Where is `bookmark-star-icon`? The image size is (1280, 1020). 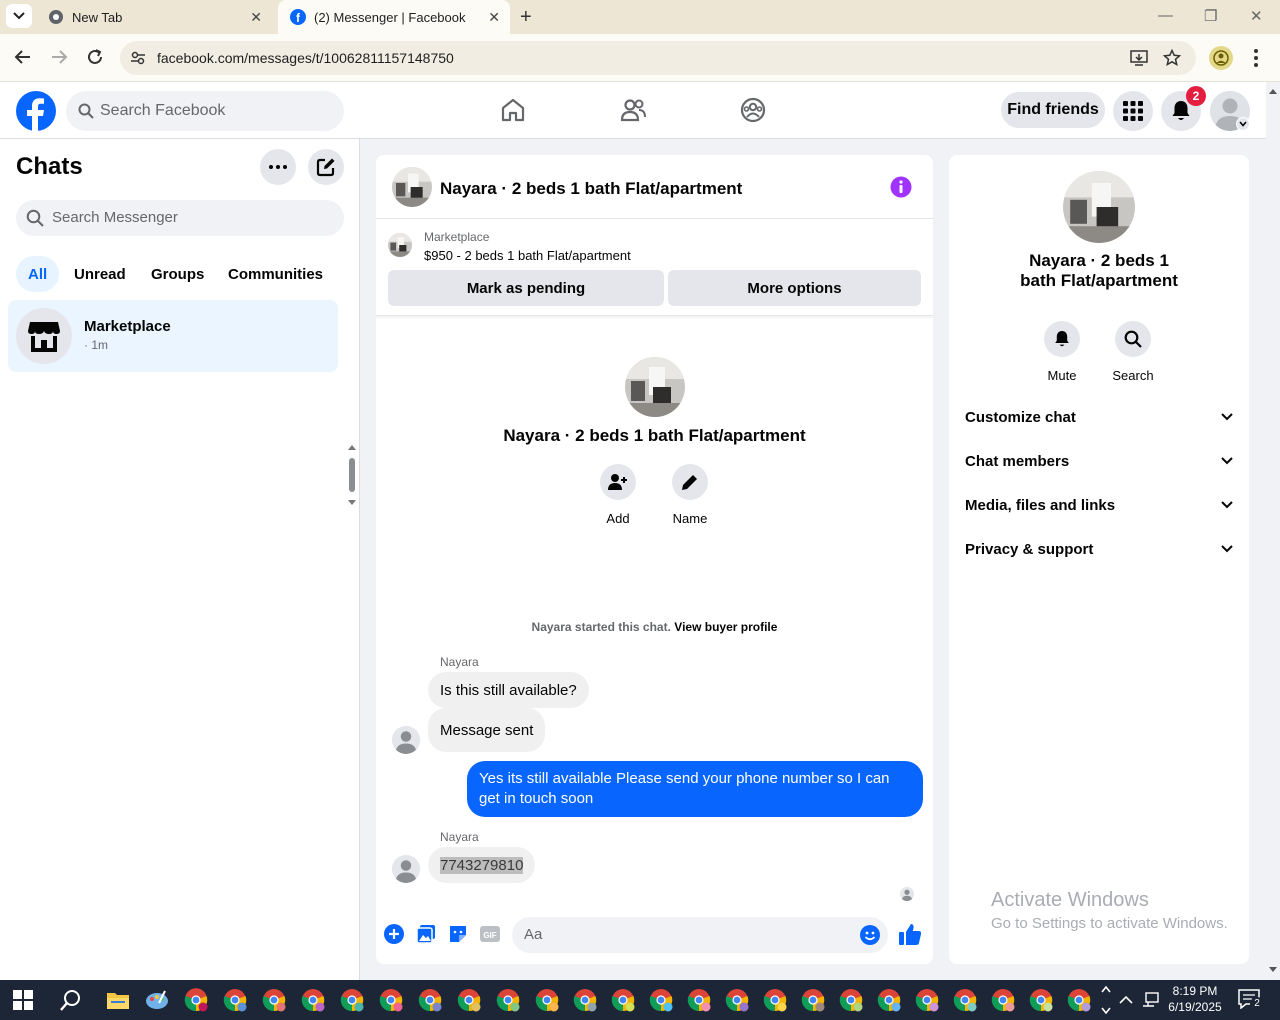 bookmark-star-icon is located at coordinates (1172, 58).